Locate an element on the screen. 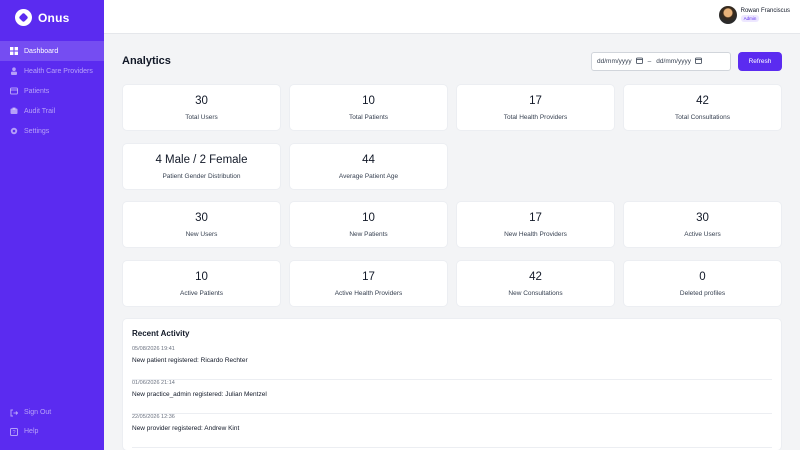 The width and height of the screenshot is (800, 450). brand-name: Onus is located at coordinates (54, 17).